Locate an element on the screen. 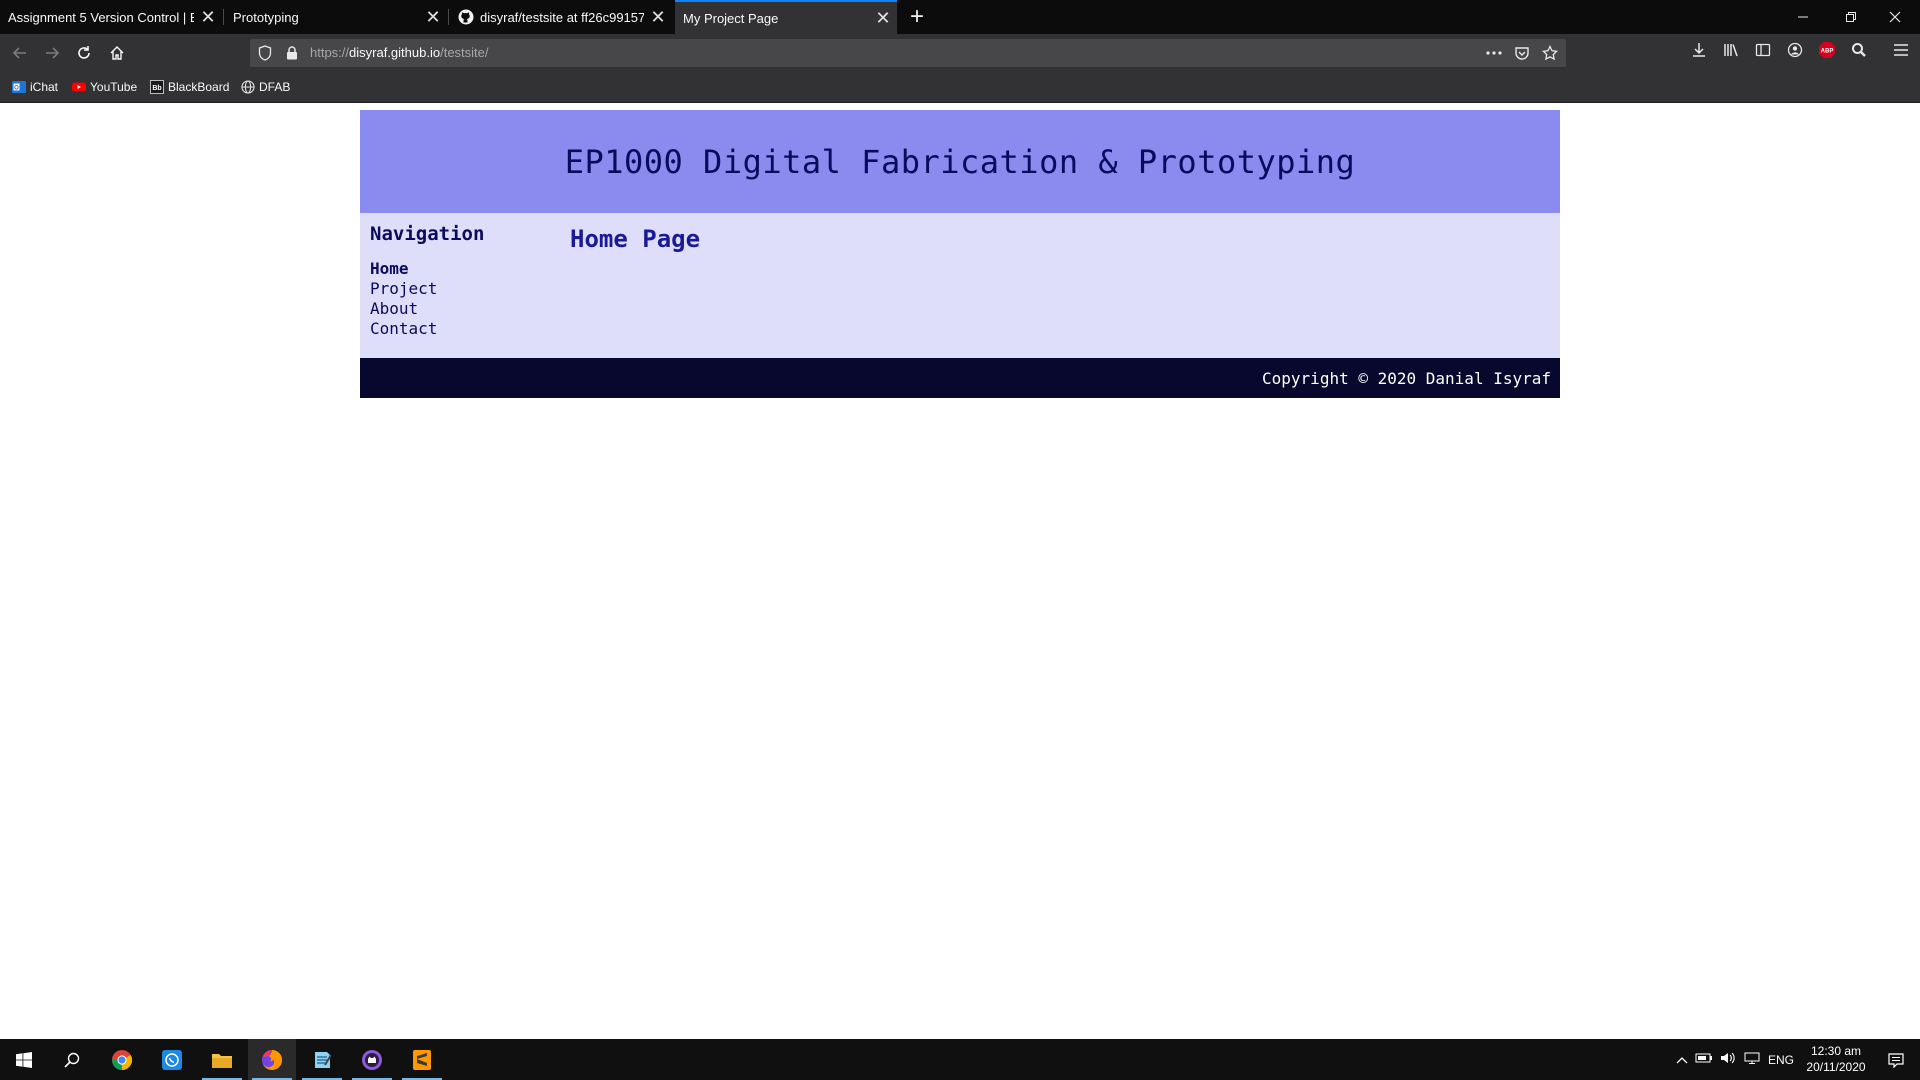 Image resolution: width=1920 pixels, height=1080 pixels. page-heading: Home Page is located at coordinates (635, 239).